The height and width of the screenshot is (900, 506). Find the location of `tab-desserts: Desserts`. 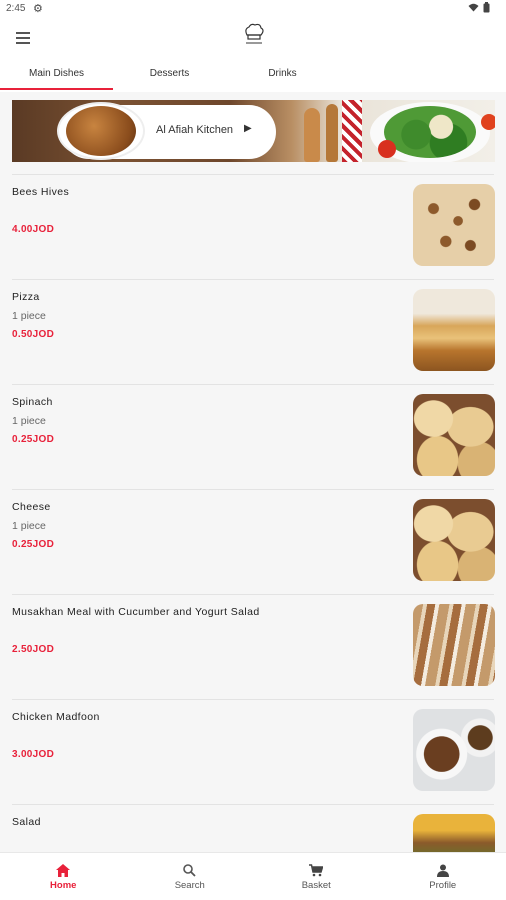

tab-desserts: Desserts is located at coordinates (169, 75).